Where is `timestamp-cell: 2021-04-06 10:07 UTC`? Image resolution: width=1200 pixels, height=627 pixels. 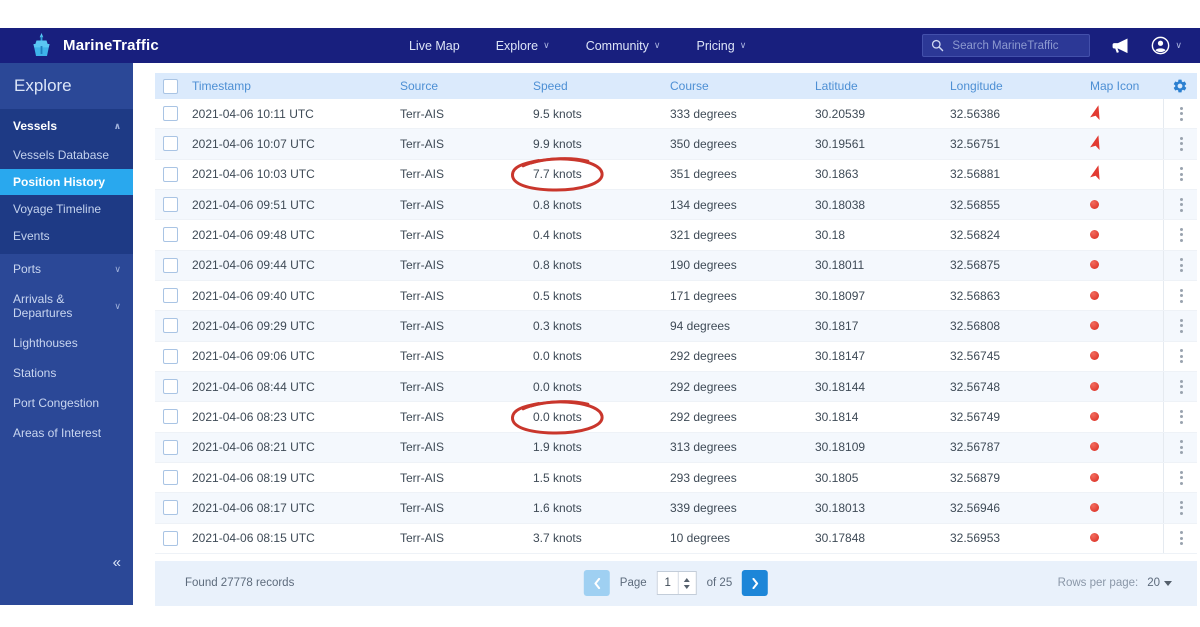 timestamp-cell: 2021-04-06 10:07 UTC is located at coordinates (253, 143).